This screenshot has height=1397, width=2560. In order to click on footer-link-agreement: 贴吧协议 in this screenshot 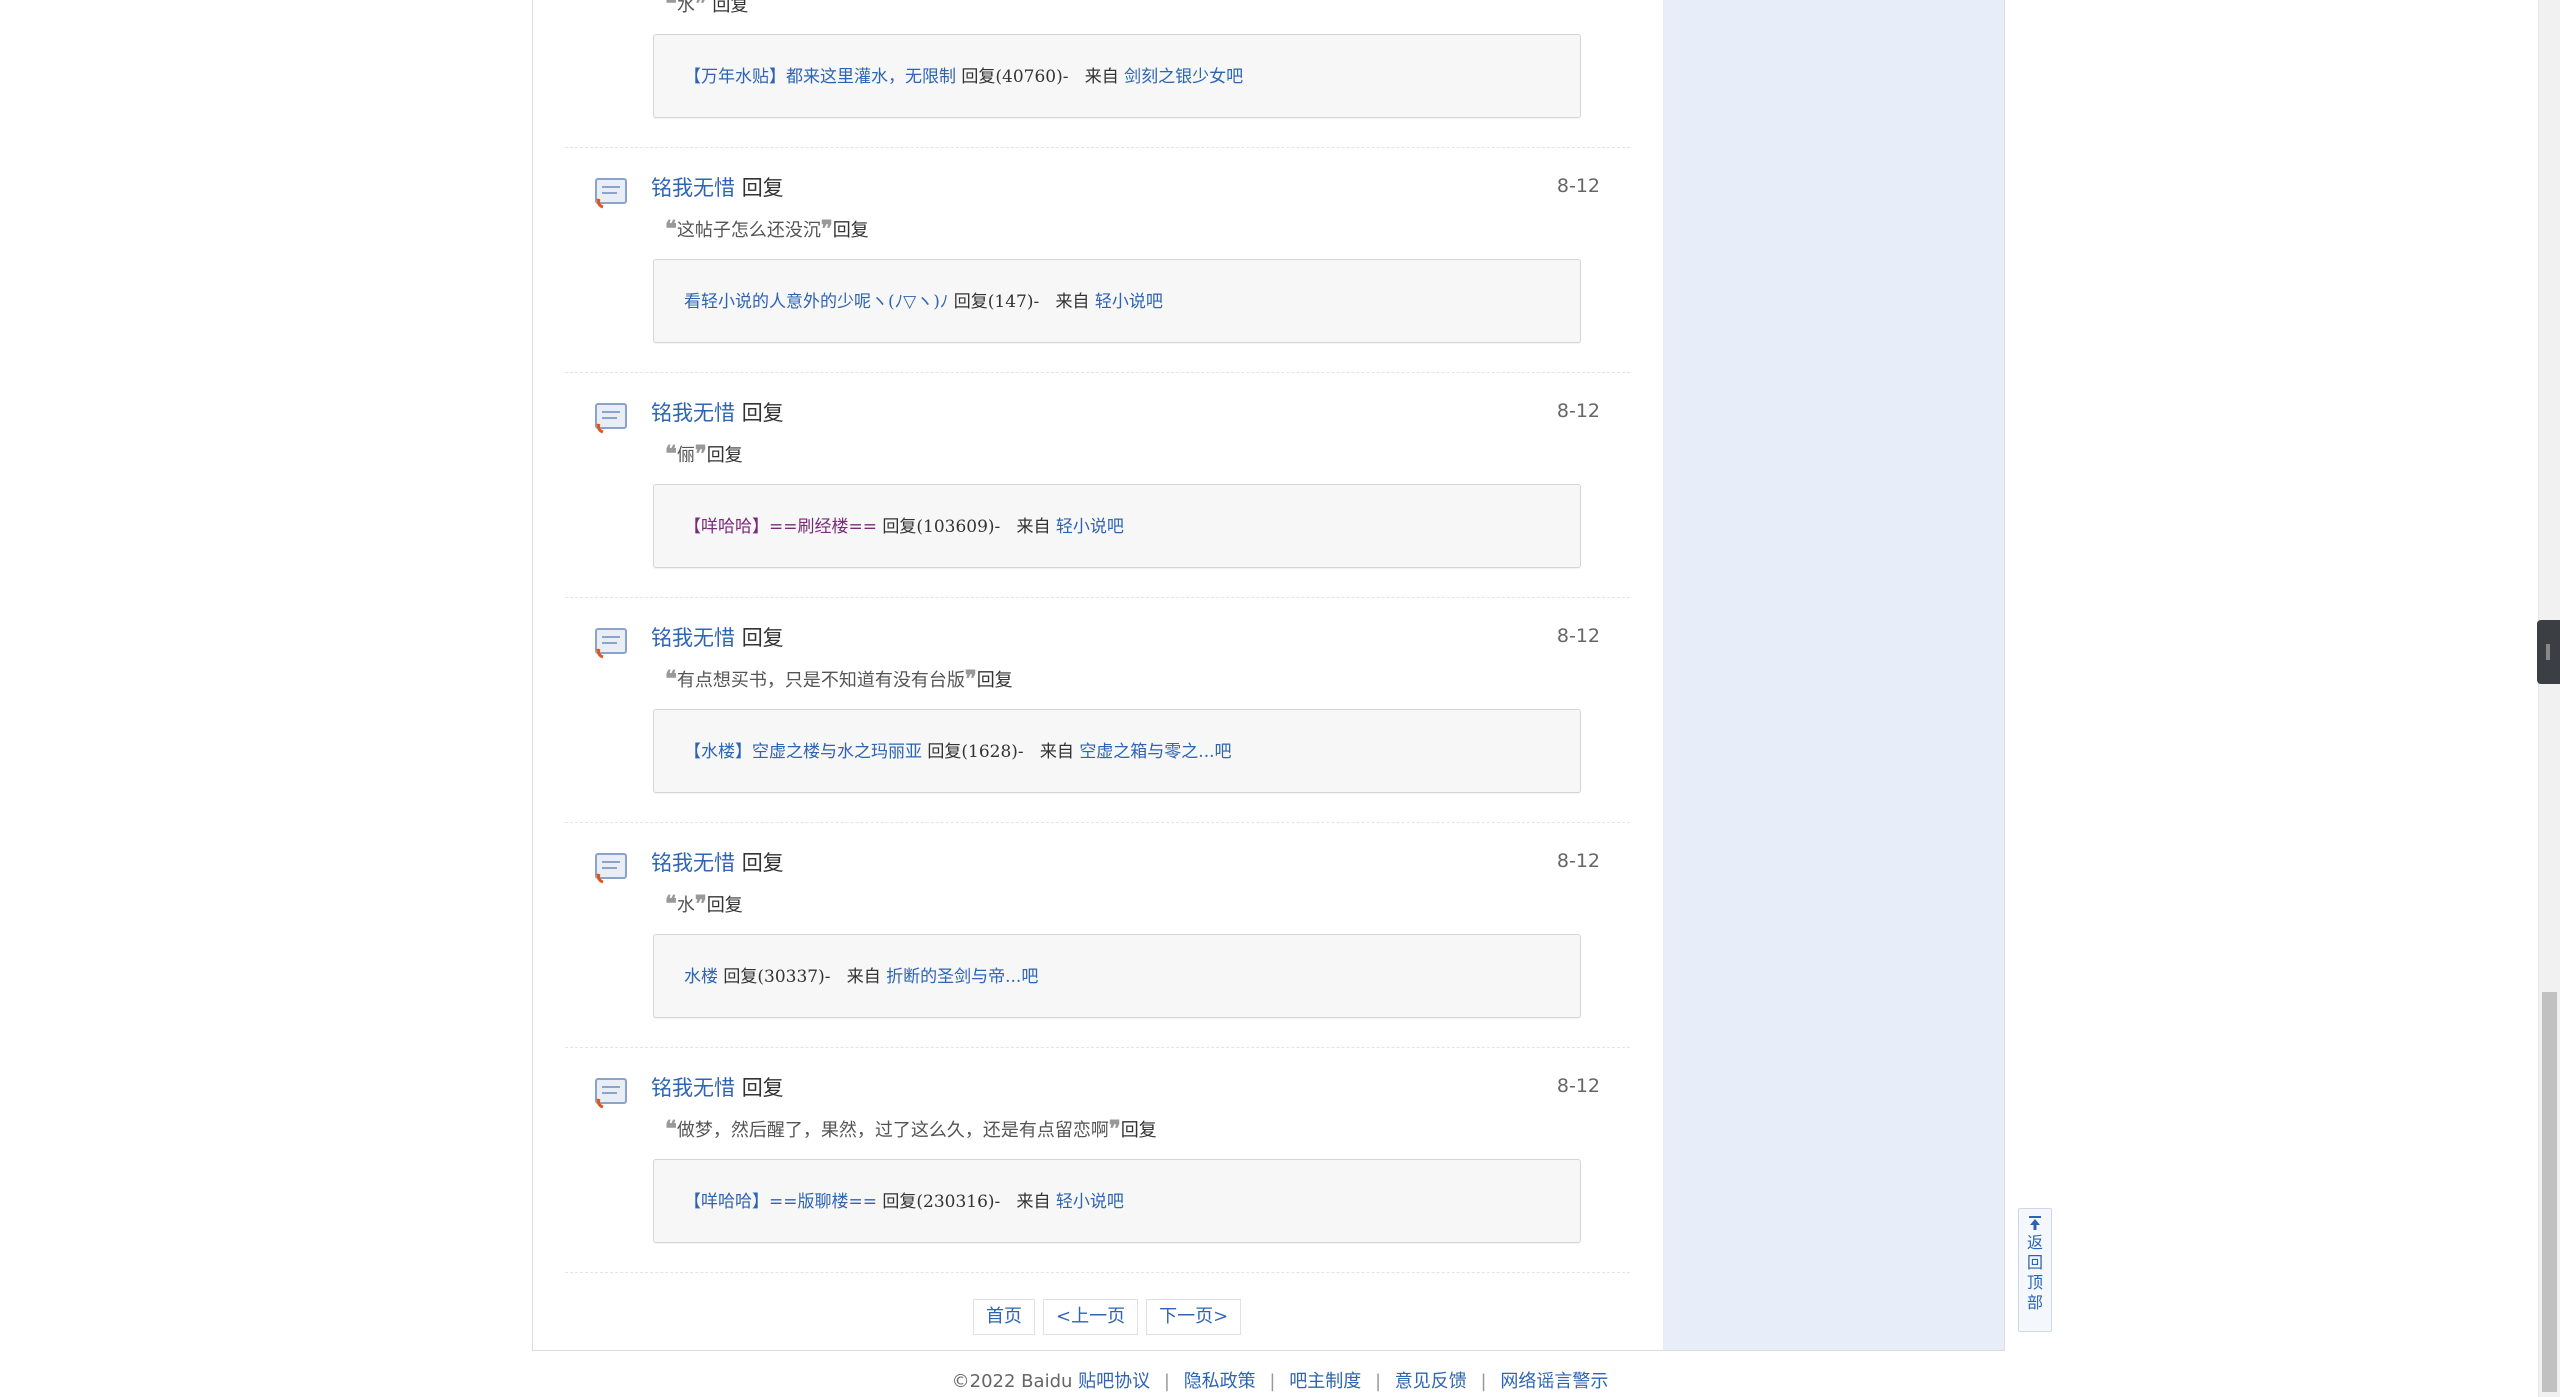, I will do `click(1114, 1381)`.